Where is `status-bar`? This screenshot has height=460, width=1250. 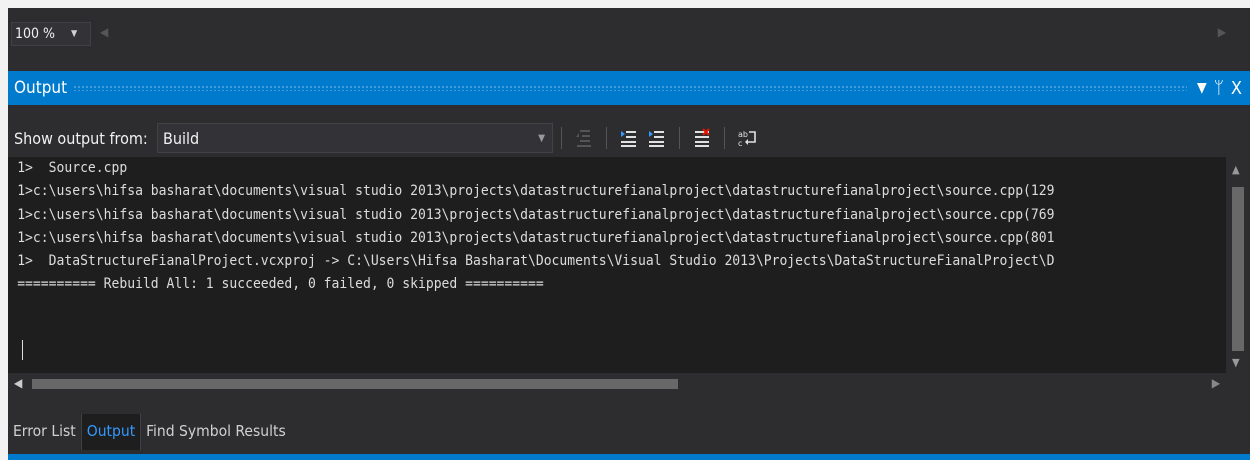
status-bar is located at coordinates (629, 457).